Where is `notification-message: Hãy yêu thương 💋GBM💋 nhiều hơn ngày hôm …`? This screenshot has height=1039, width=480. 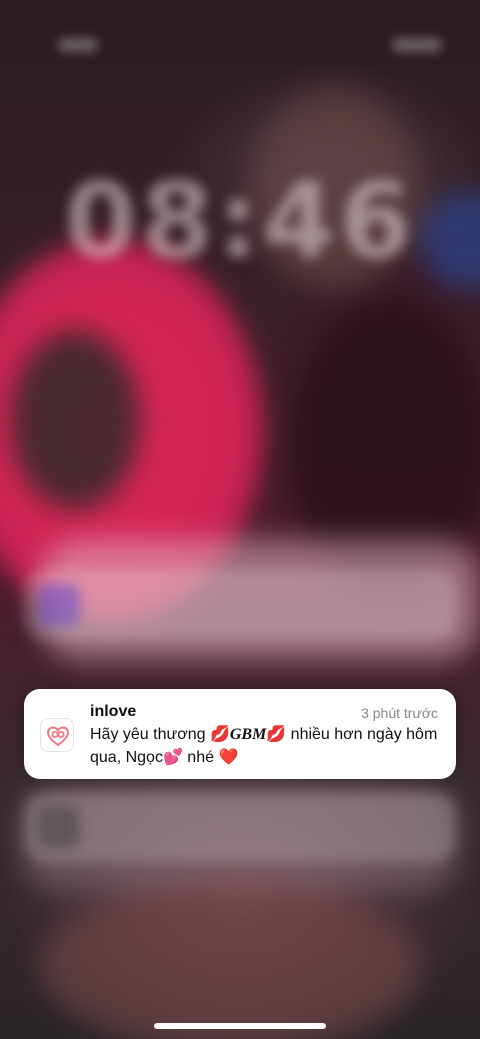
notification-message: Hãy yêu thương 💋GBM💋 nhiều hơn ngày hôm … is located at coordinates (268, 746).